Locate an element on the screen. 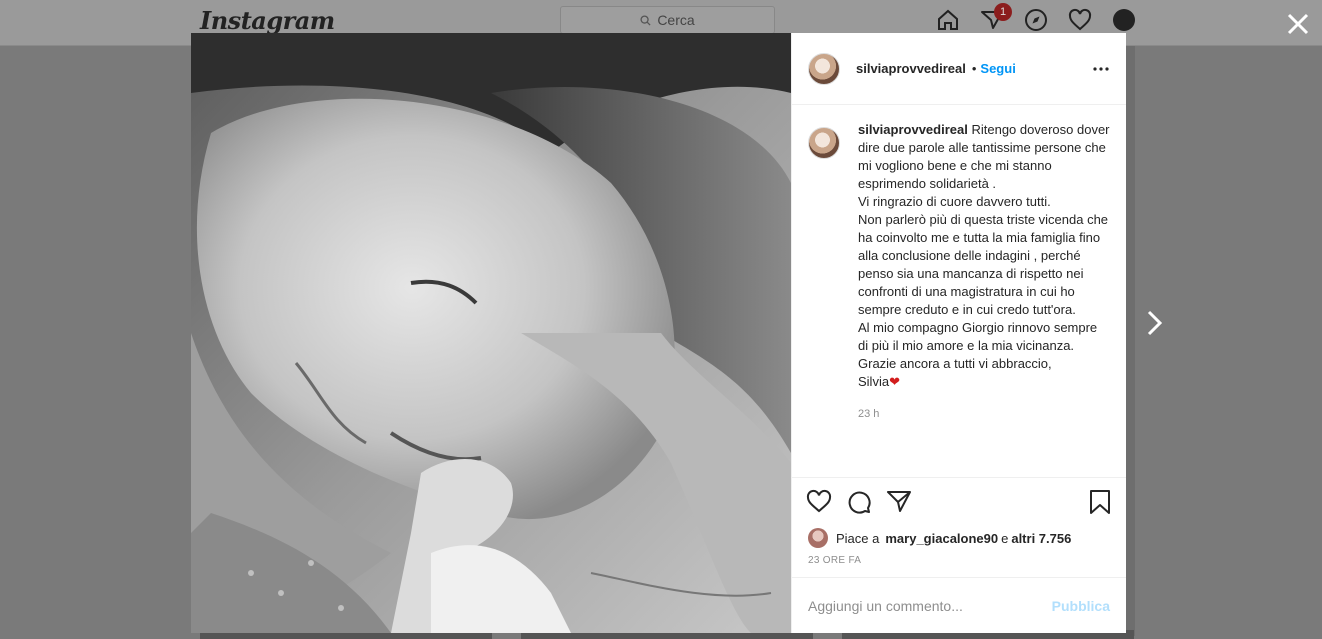 The height and width of the screenshot is (639, 1322). author-avatar is located at coordinates (824, 68).